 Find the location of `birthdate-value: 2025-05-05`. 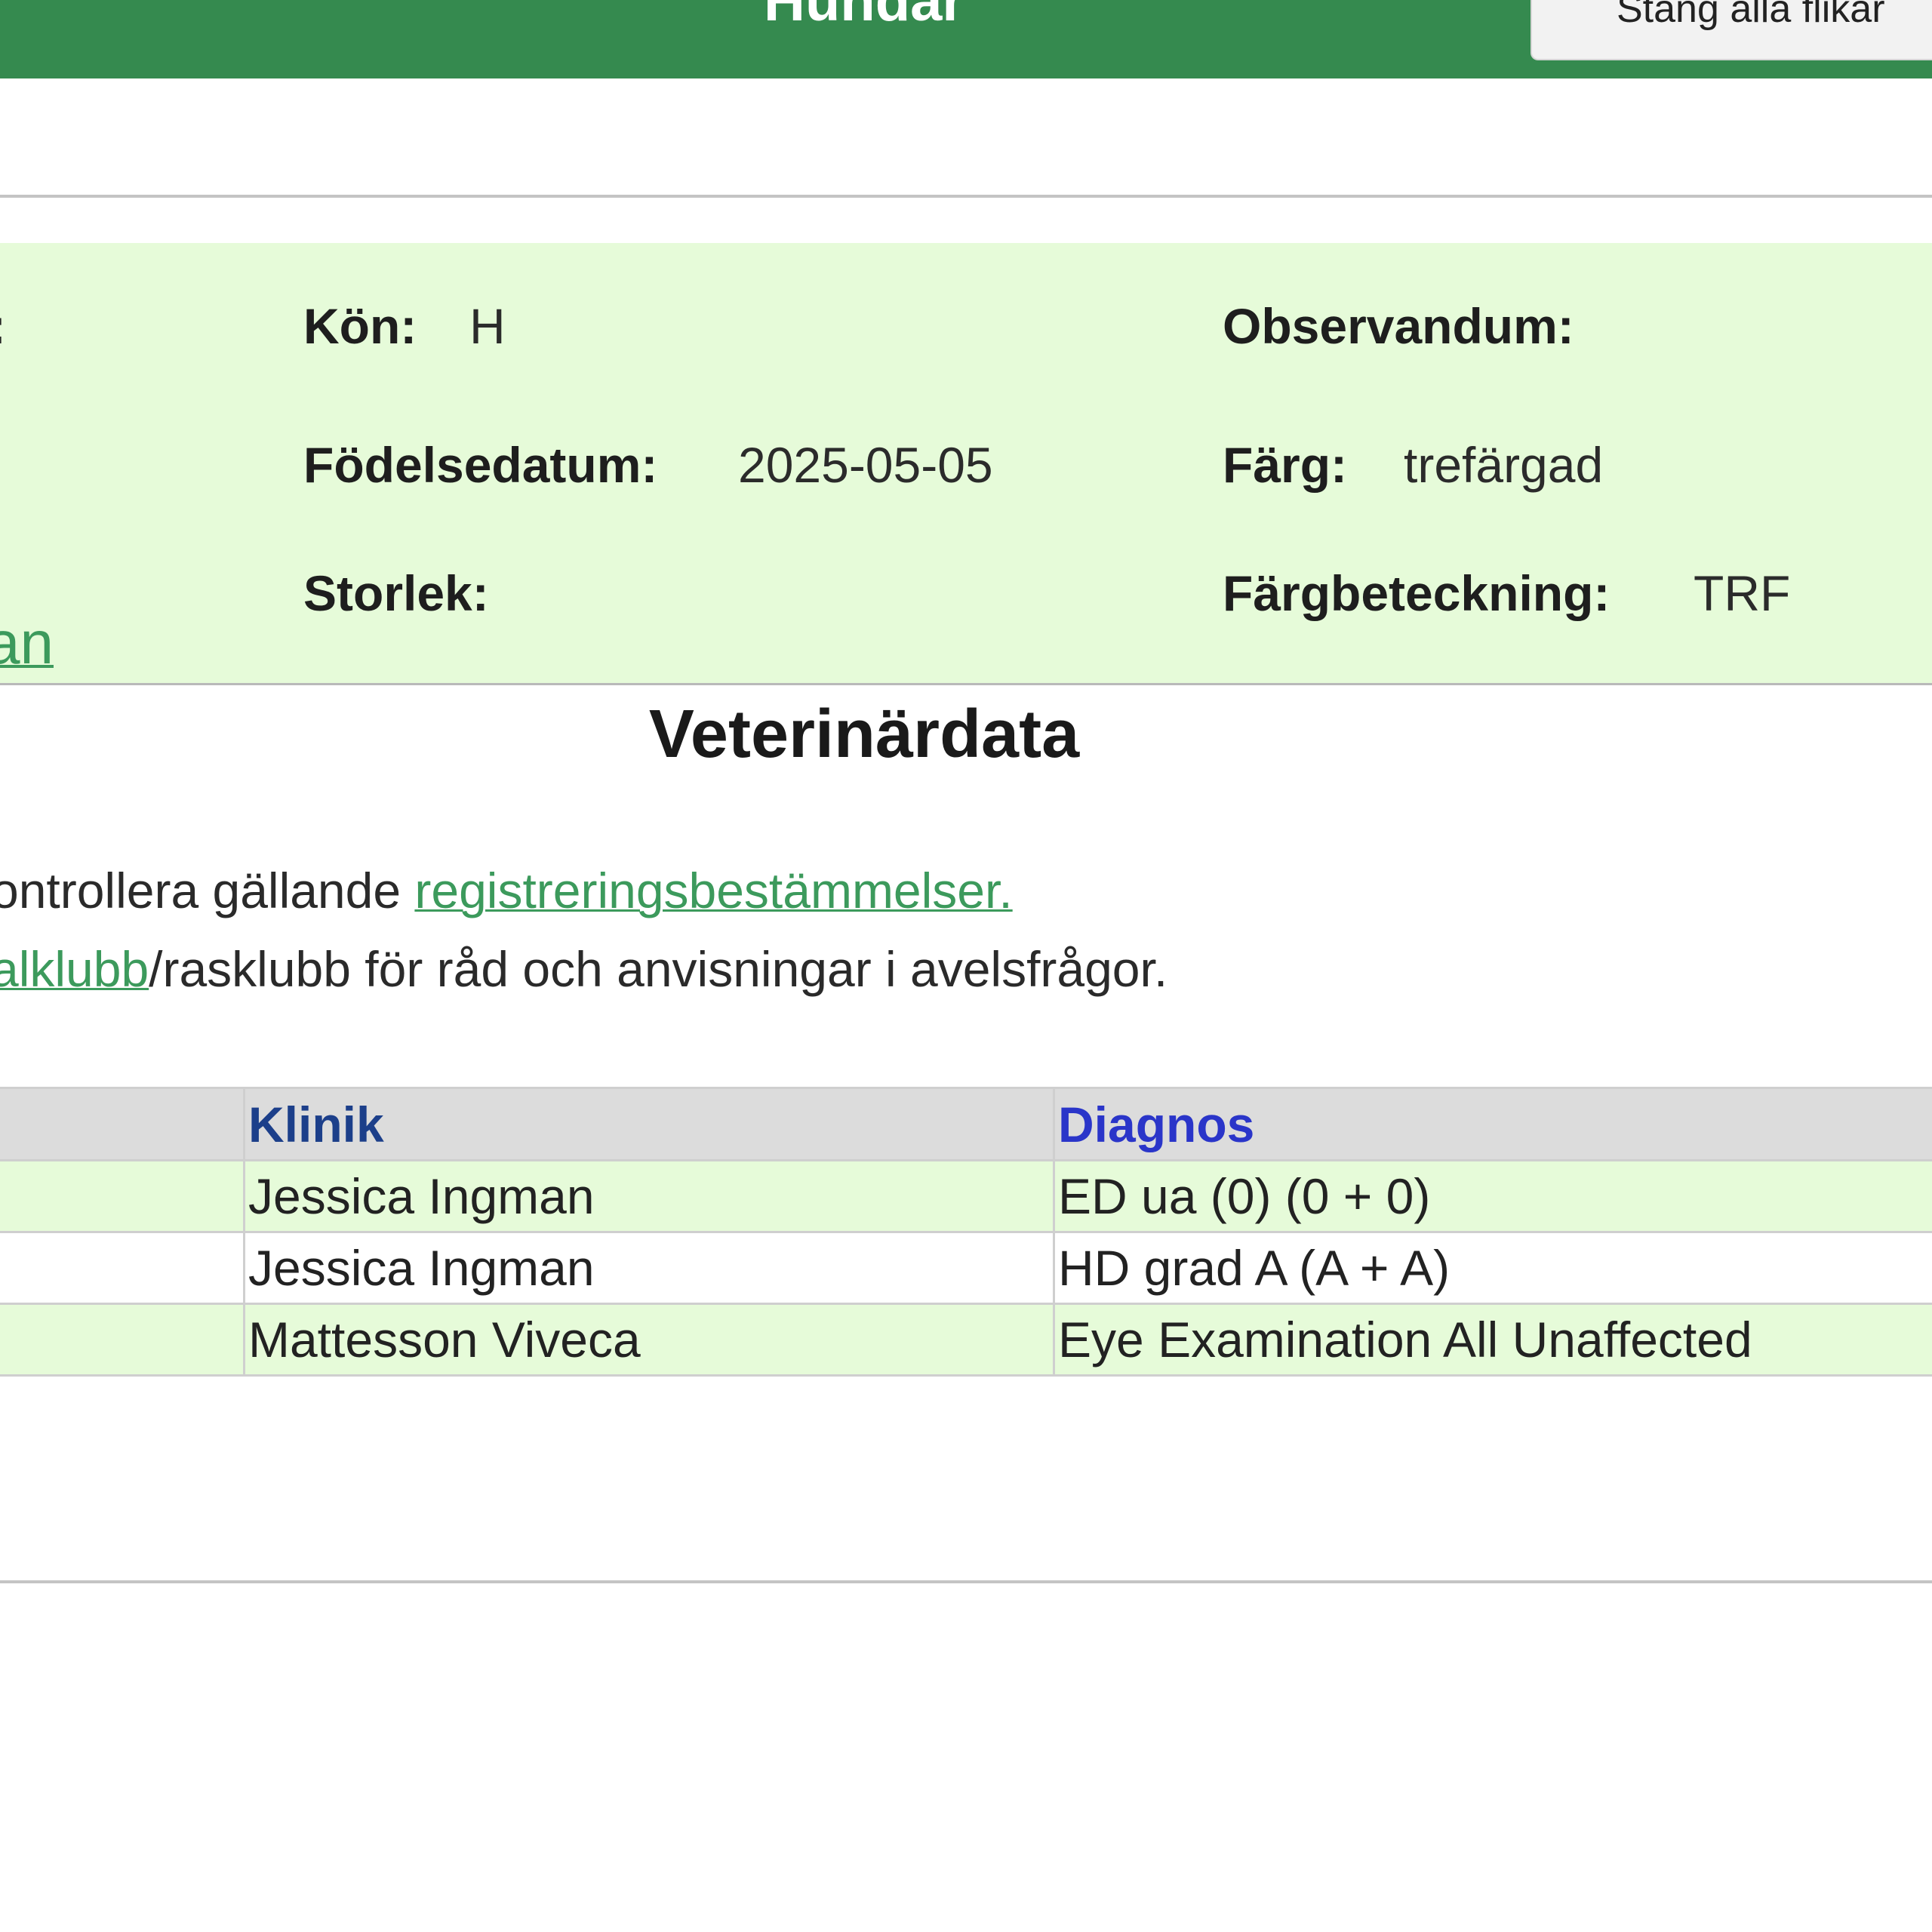

birthdate-value: 2025-05-05 is located at coordinates (865, 465).